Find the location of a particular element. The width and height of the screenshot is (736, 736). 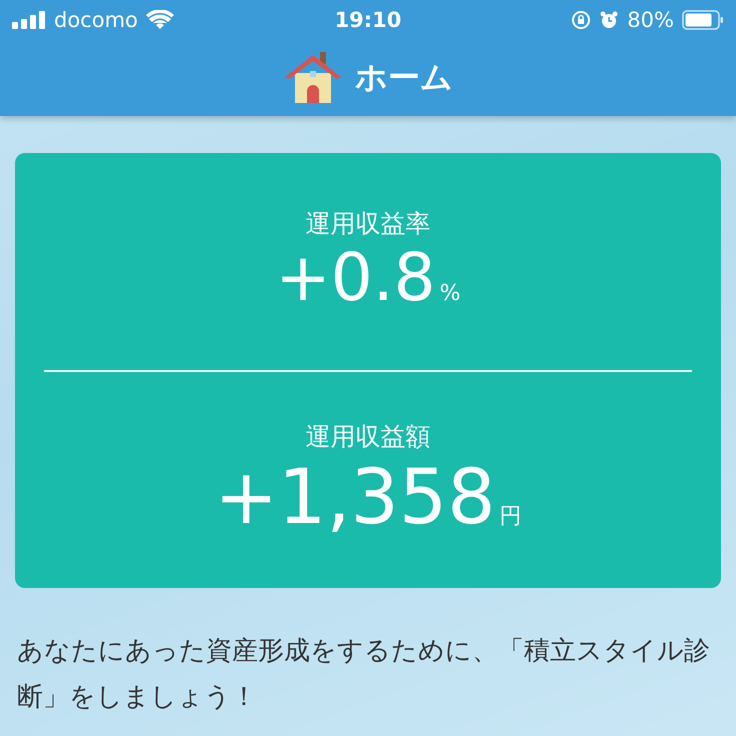

carrier-name: docomo is located at coordinates (96, 20).